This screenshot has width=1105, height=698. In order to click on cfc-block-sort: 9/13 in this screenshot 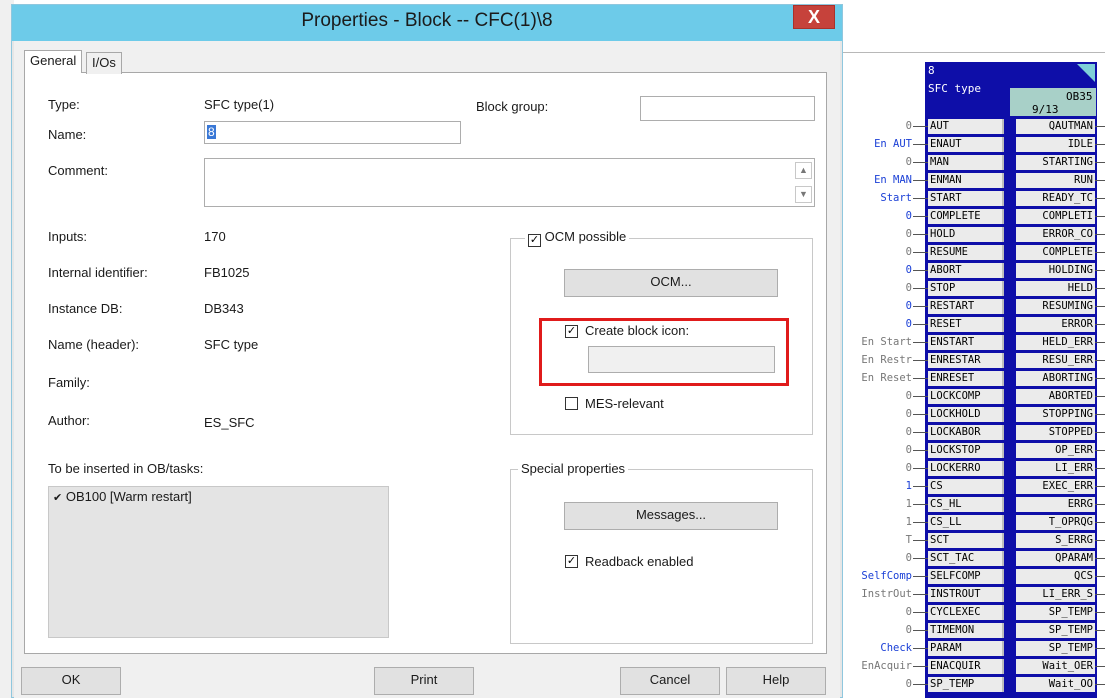, I will do `click(1045, 109)`.